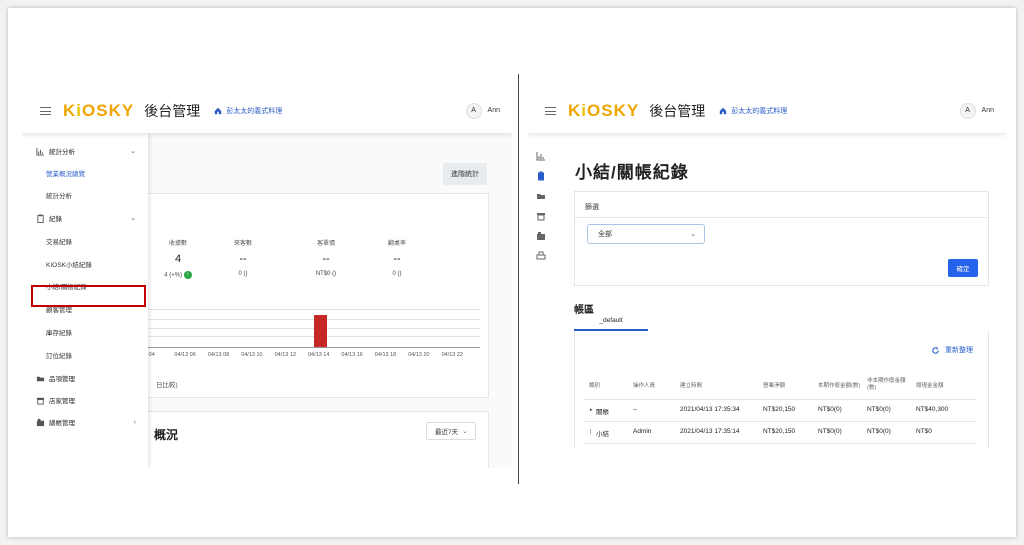  What do you see at coordinates (452, 355) in the screenshot?
I see `x-tick-label: 04/13 22` at bounding box center [452, 355].